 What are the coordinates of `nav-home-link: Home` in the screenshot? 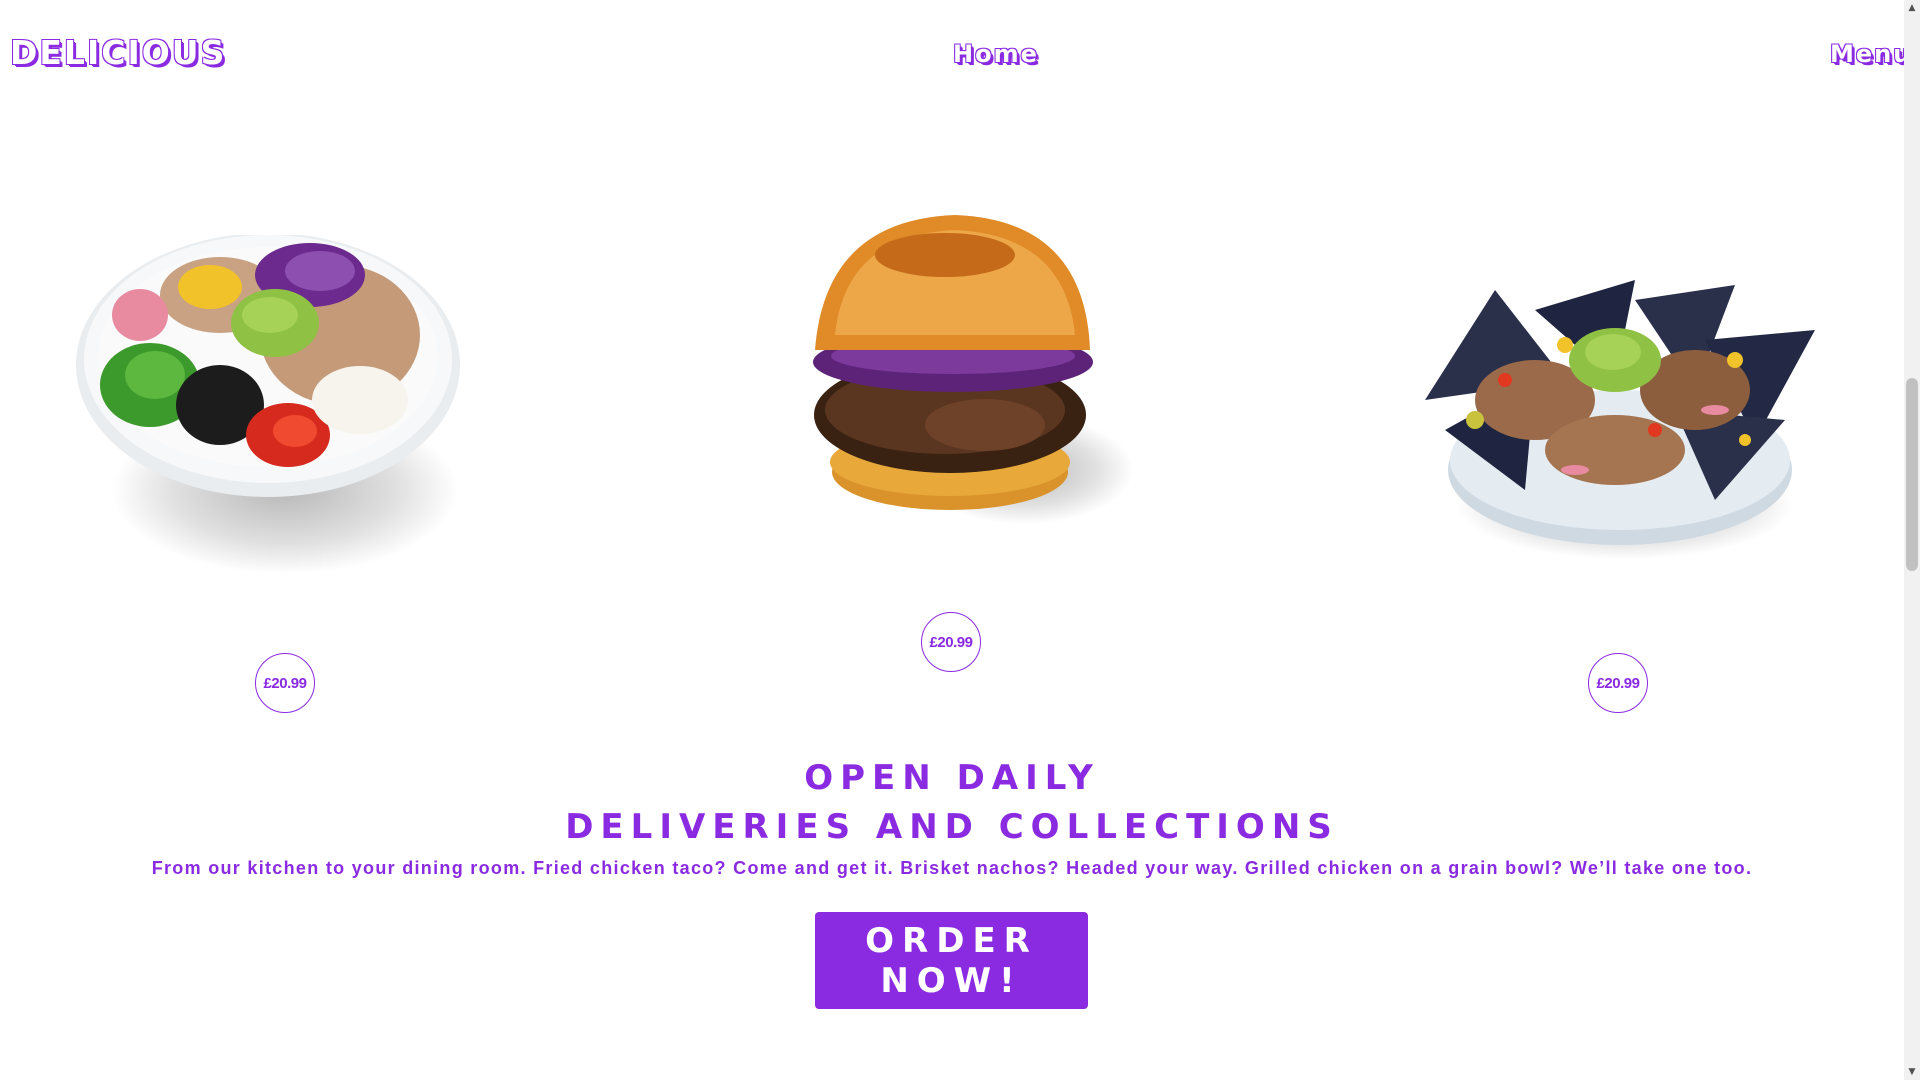 It's located at (996, 54).